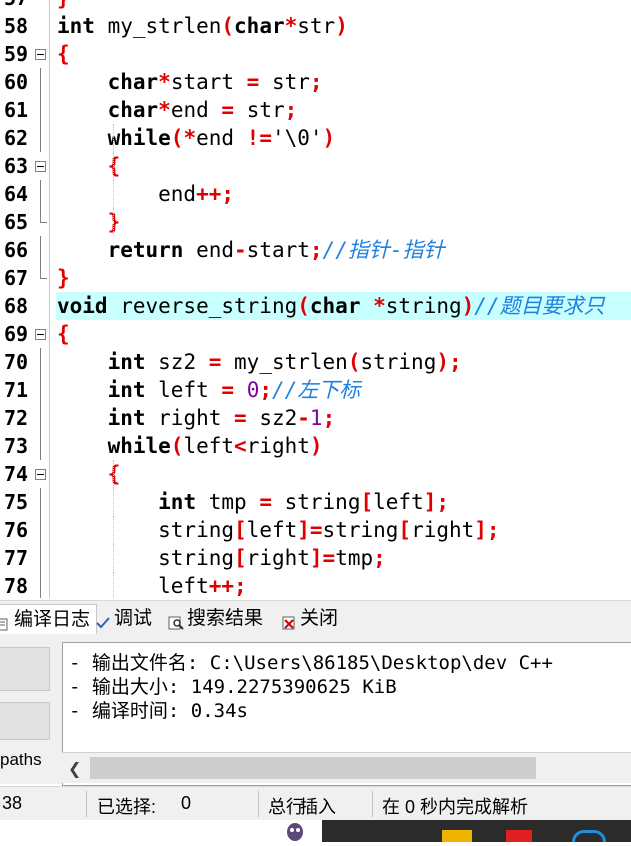 The width and height of the screenshot is (631, 846). I want to click on folder-icon, so click(457, 836).